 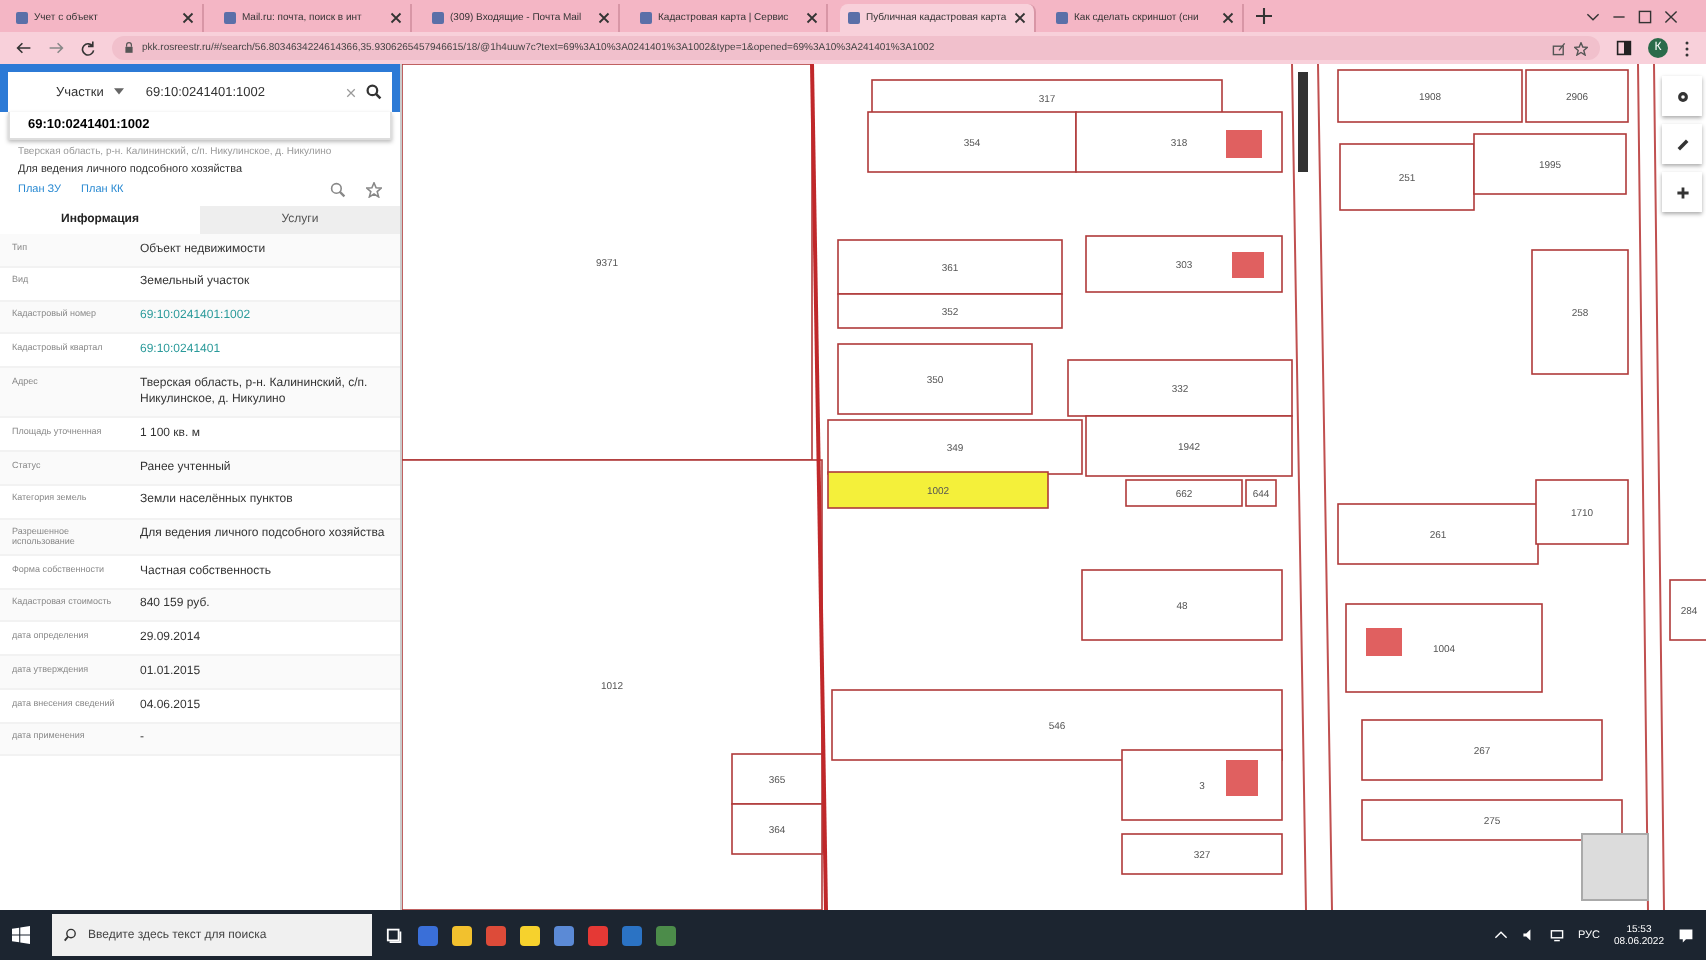 I want to click on kebab-menu-icon, so click(x=1687, y=48).